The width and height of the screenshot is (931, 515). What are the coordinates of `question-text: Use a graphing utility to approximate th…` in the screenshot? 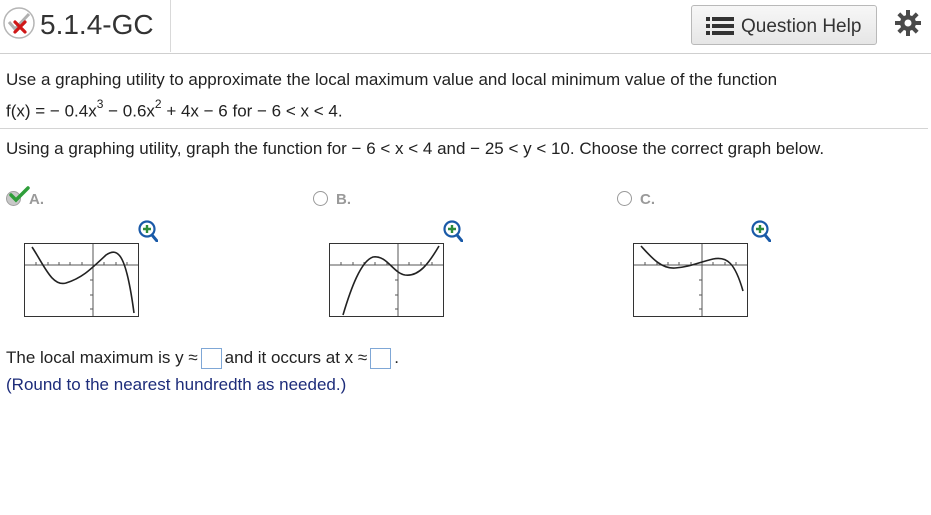 It's located at (392, 79).